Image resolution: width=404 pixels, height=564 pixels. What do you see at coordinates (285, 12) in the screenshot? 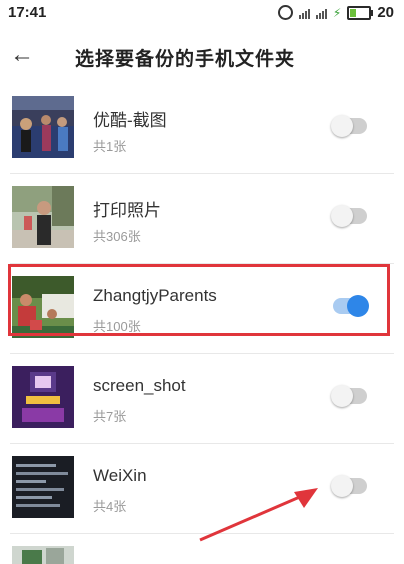
I see `alarm-icon` at bounding box center [285, 12].